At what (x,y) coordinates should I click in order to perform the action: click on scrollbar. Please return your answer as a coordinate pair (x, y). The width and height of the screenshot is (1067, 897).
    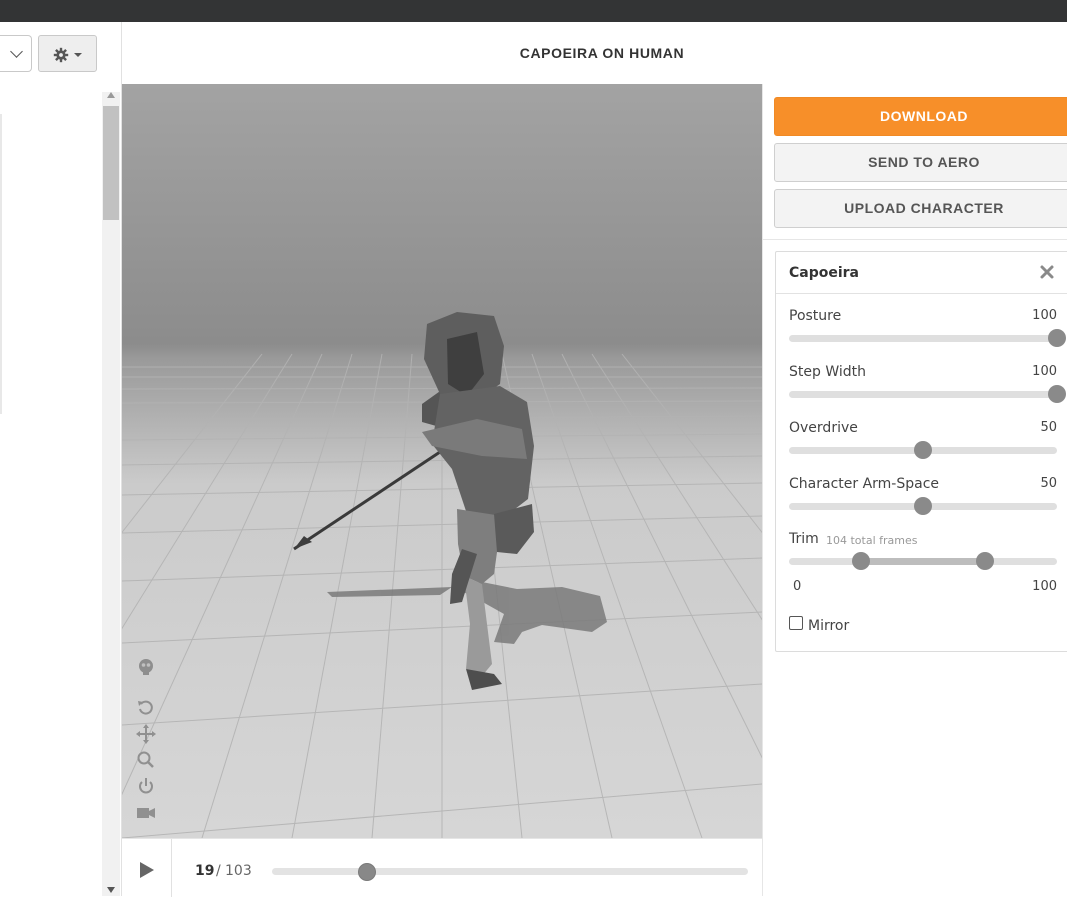
    Looking at the image, I should click on (111, 494).